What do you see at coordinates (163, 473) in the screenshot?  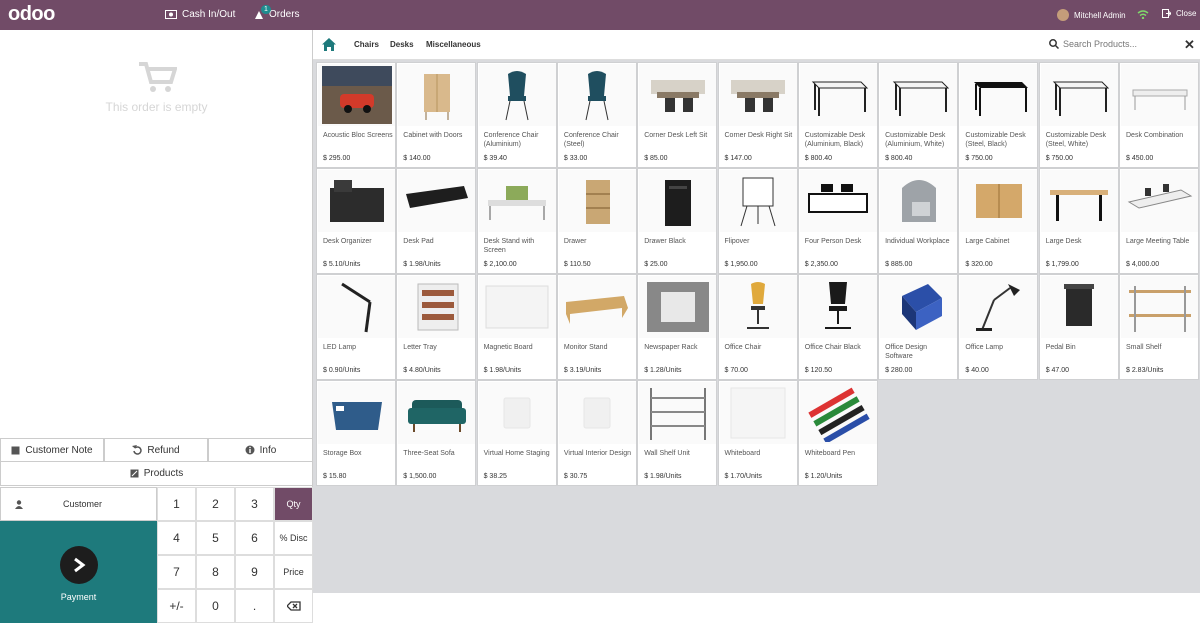 I see `products-label: Products` at bounding box center [163, 473].